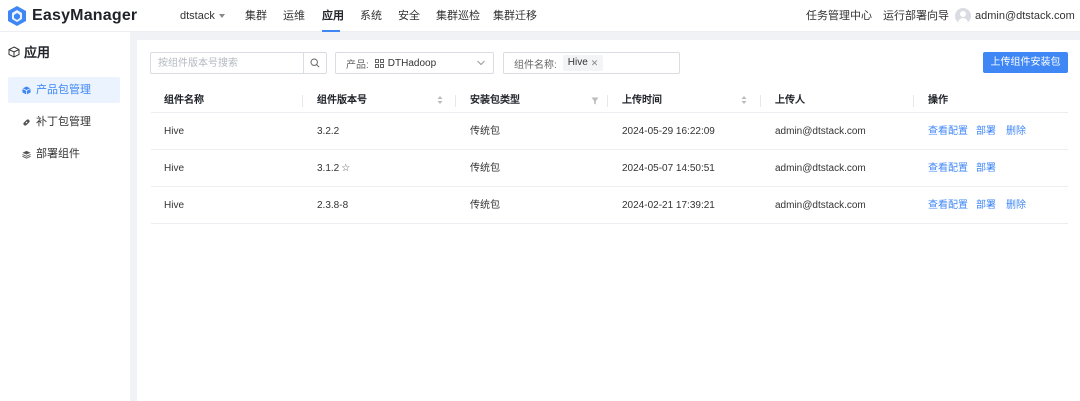  What do you see at coordinates (668, 168) in the screenshot?
I see `cell-upload-time: 2024-05-07 14:50:51` at bounding box center [668, 168].